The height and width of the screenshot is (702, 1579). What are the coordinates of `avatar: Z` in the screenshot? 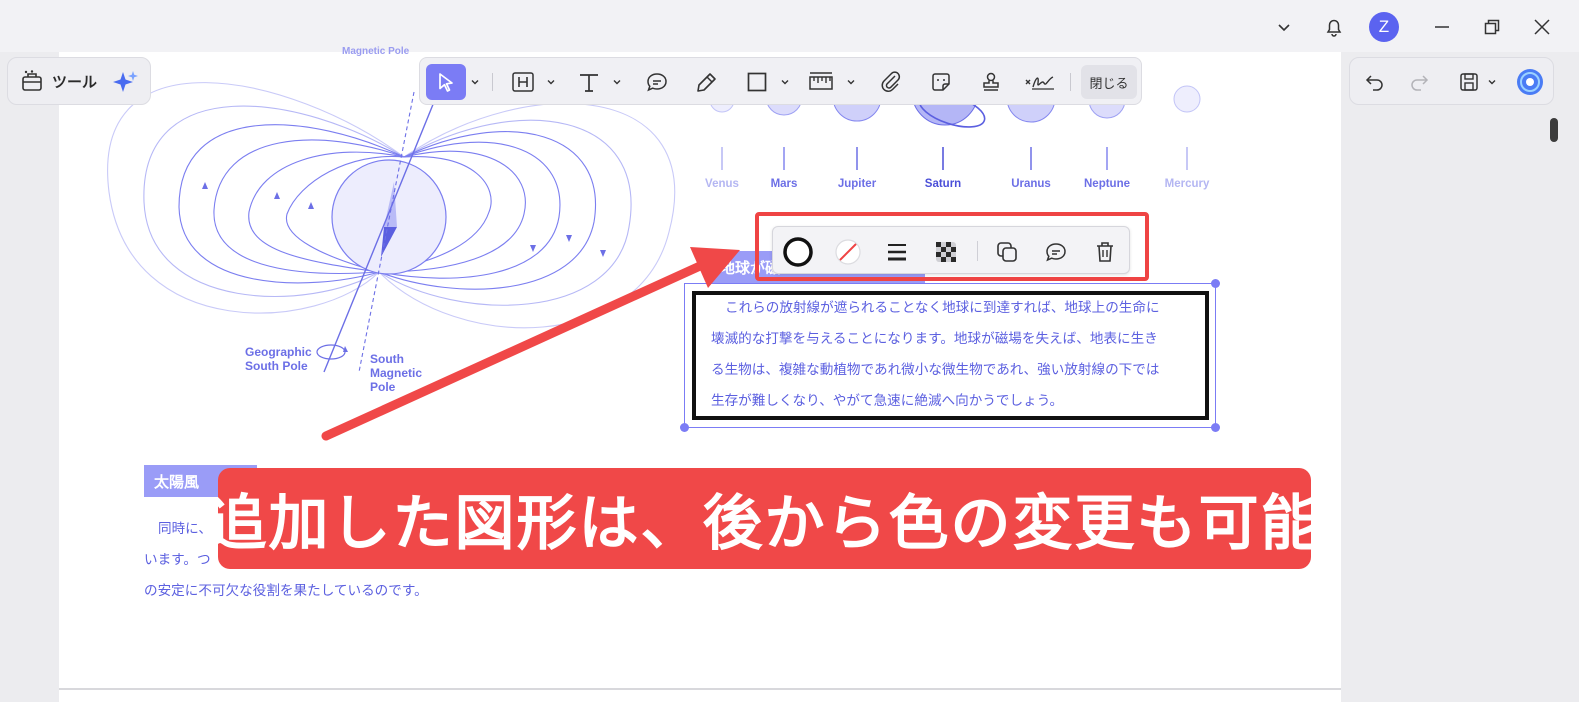 It's located at (1384, 27).